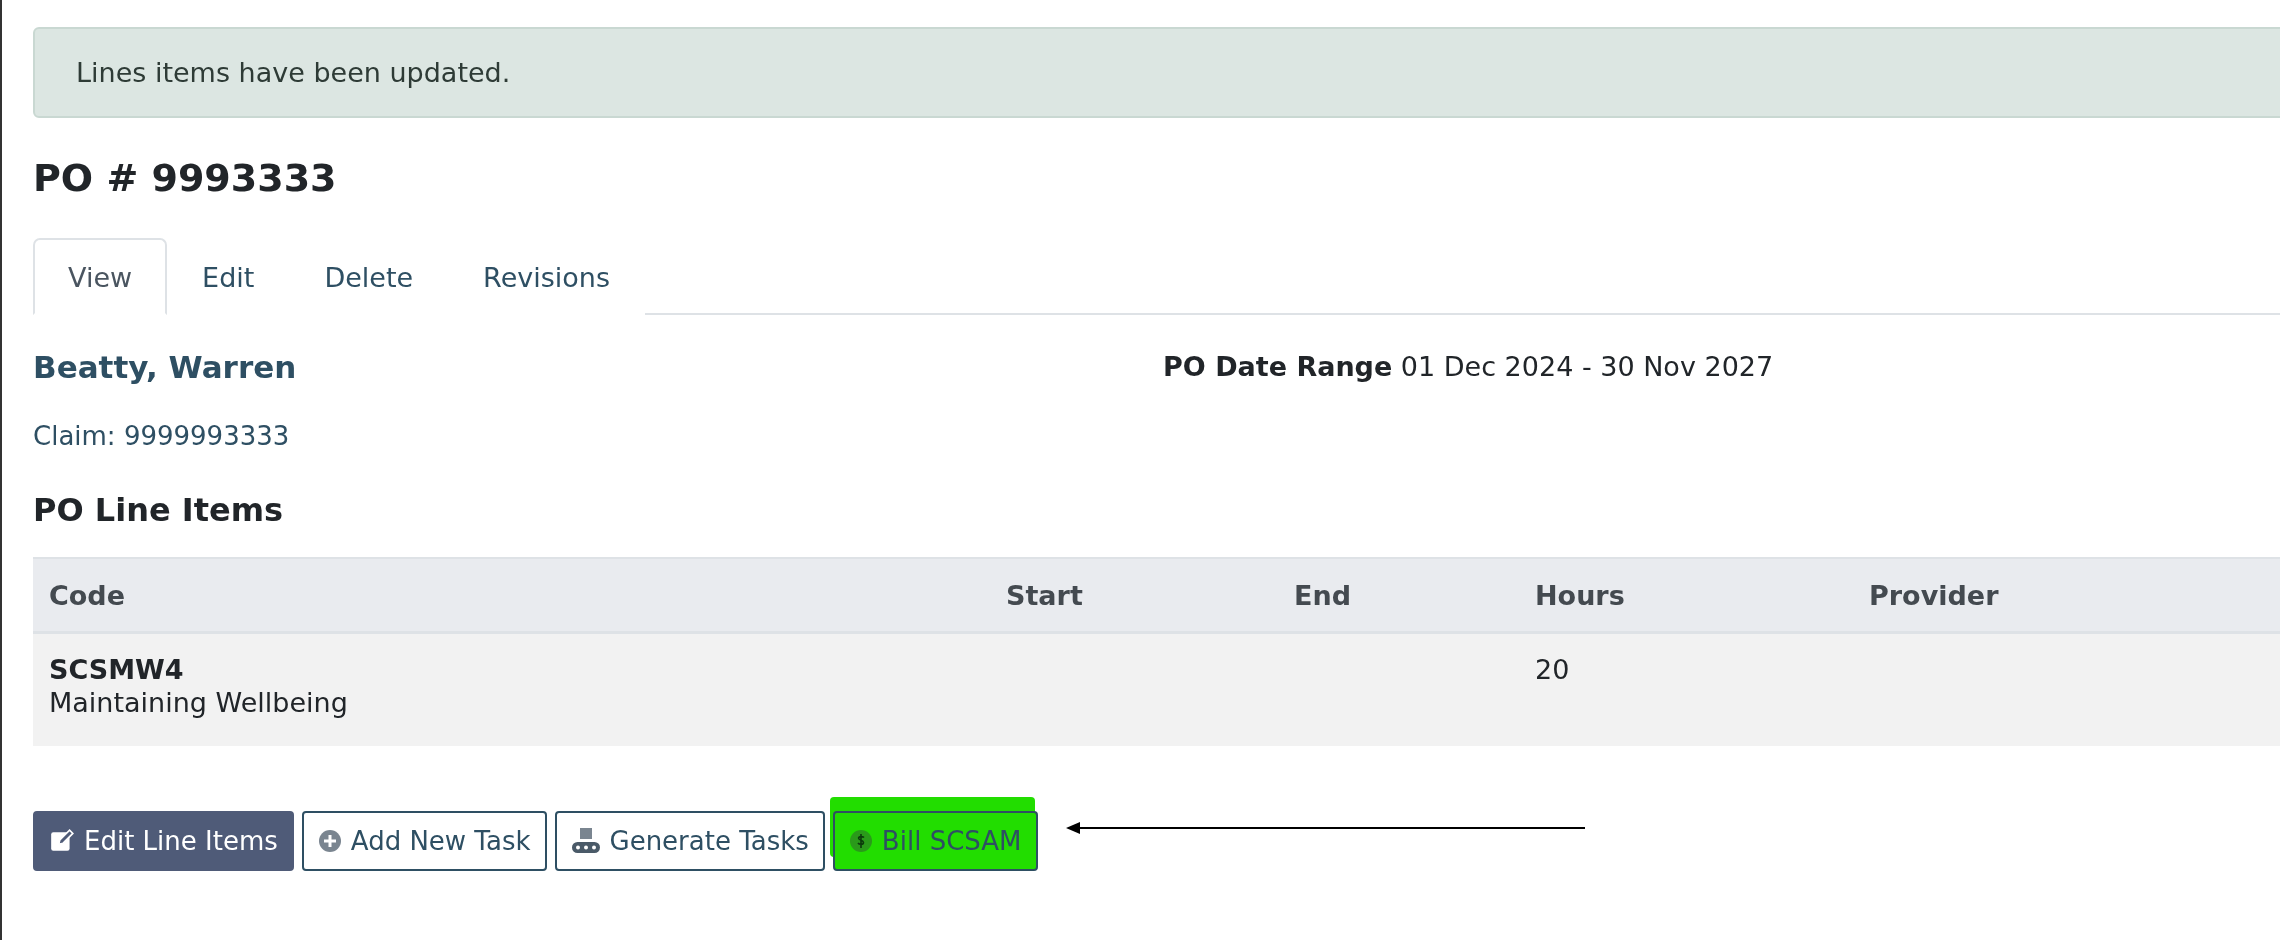 The image size is (2280, 940). Describe the element at coordinates (87, 595) in the screenshot. I see `column-header: Code` at that location.